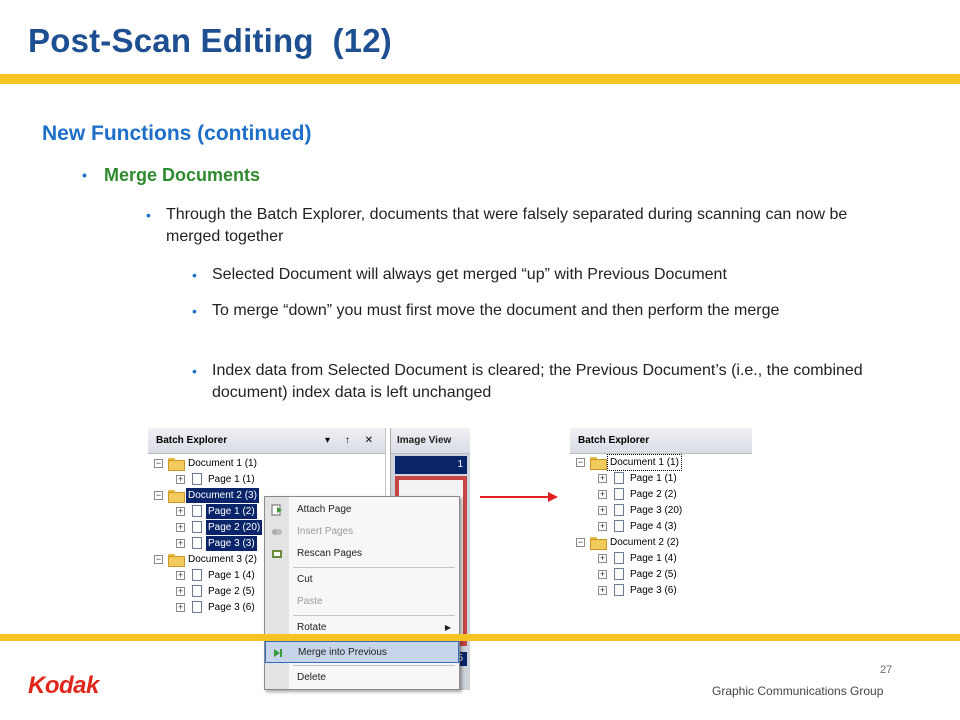  Describe the element at coordinates (653, 558) in the screenshot. I see `page-label: Page 1 (4)` at that location.